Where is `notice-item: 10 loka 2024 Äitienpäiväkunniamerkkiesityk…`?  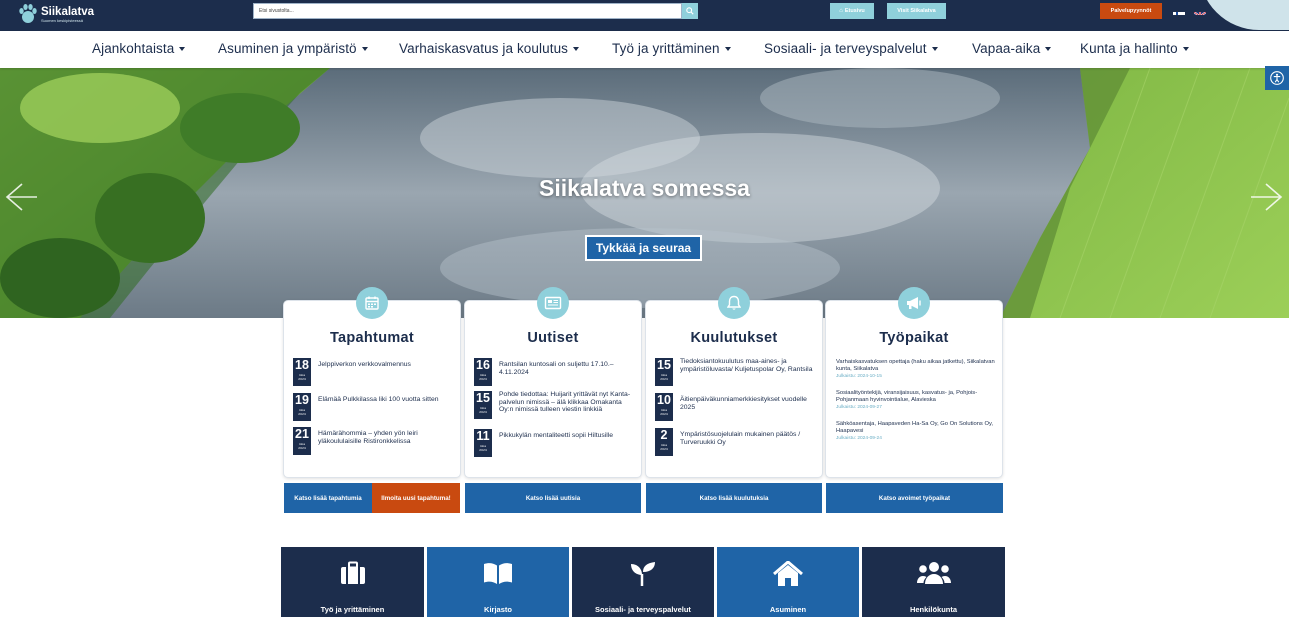 notice-item: 10 loka 2024 Äitienpäiväkunniamerkkiesityk… is located at coordinates (736, 407).